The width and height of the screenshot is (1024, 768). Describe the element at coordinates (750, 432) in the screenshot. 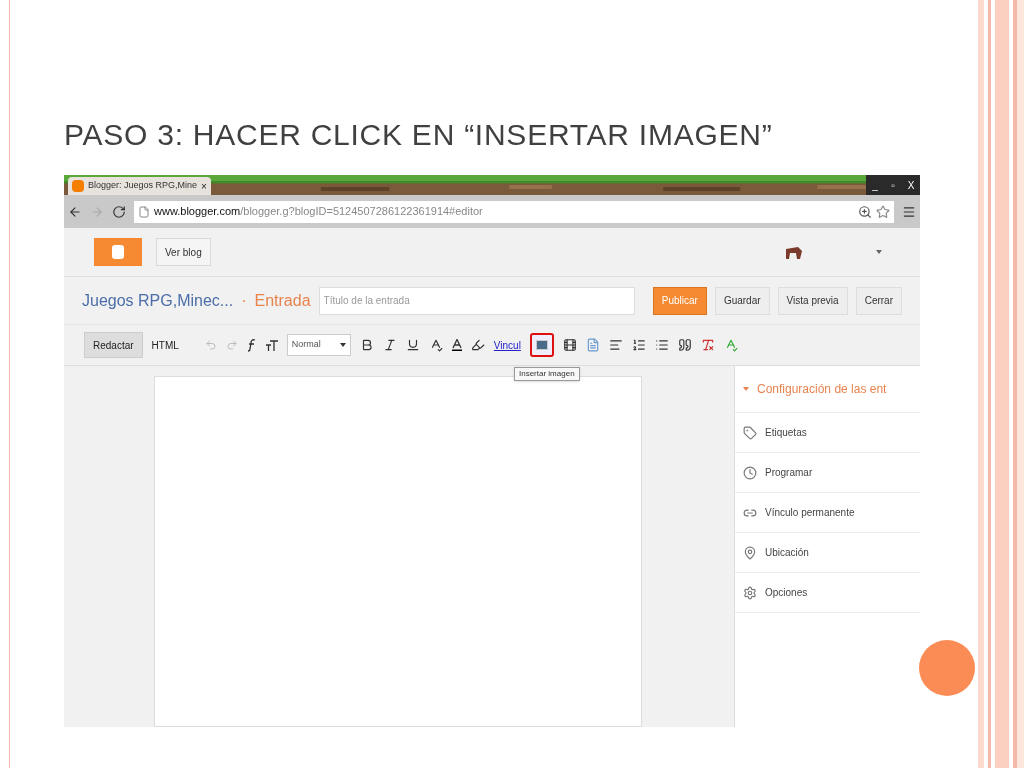

I see `tag-icon` at that location.